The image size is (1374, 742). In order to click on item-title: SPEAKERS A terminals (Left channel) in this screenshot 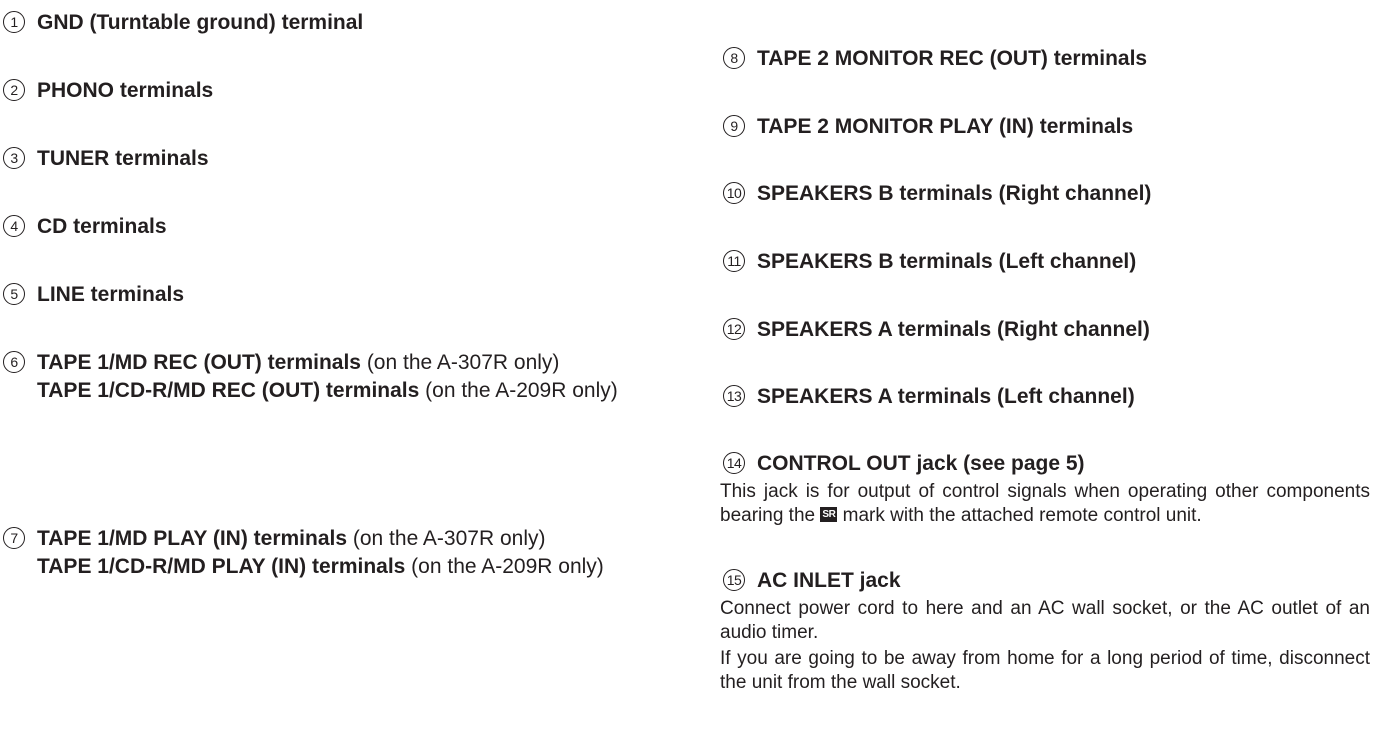, I will do `click(946, 396)`.